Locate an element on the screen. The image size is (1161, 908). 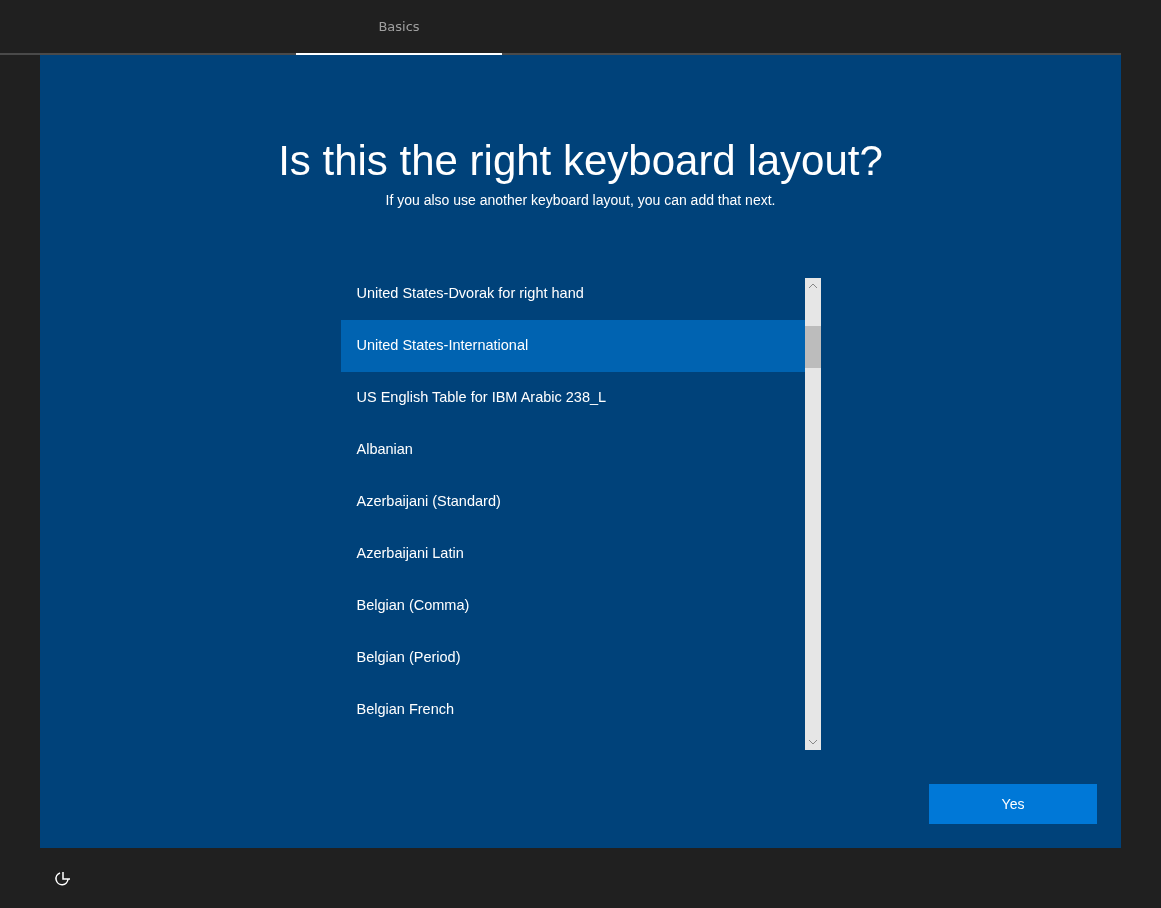
scroll-down-icon is located at coordinates (812, 742).